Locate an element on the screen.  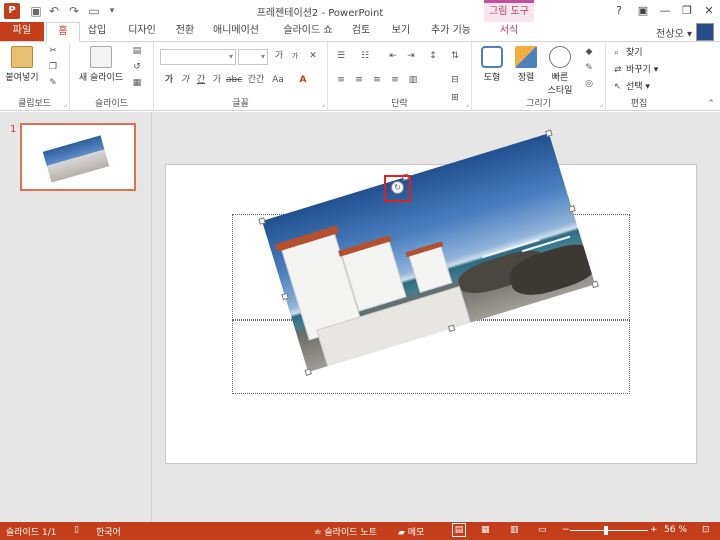
cut-icon: ✂ is located at coordinates (53, 51).